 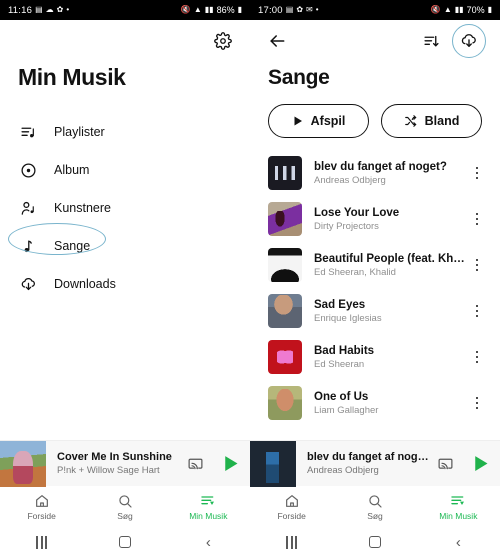 I want to click on annotation-circle-download, so click(x=469, y=41).